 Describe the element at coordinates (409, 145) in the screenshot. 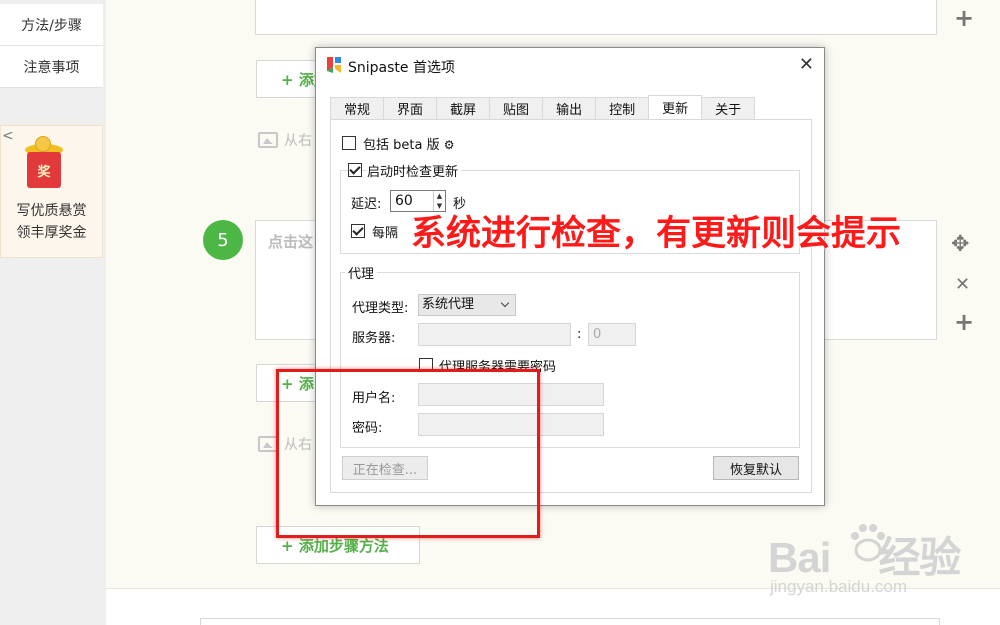

I see `include-beta-label: 包括 beta 版 ⚙` at that location.